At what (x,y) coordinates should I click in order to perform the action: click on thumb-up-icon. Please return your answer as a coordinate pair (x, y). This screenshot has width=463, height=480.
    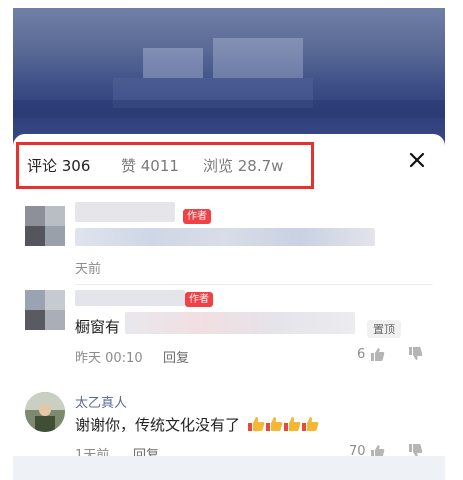
    Looking at the image, I should click on (377, 354).